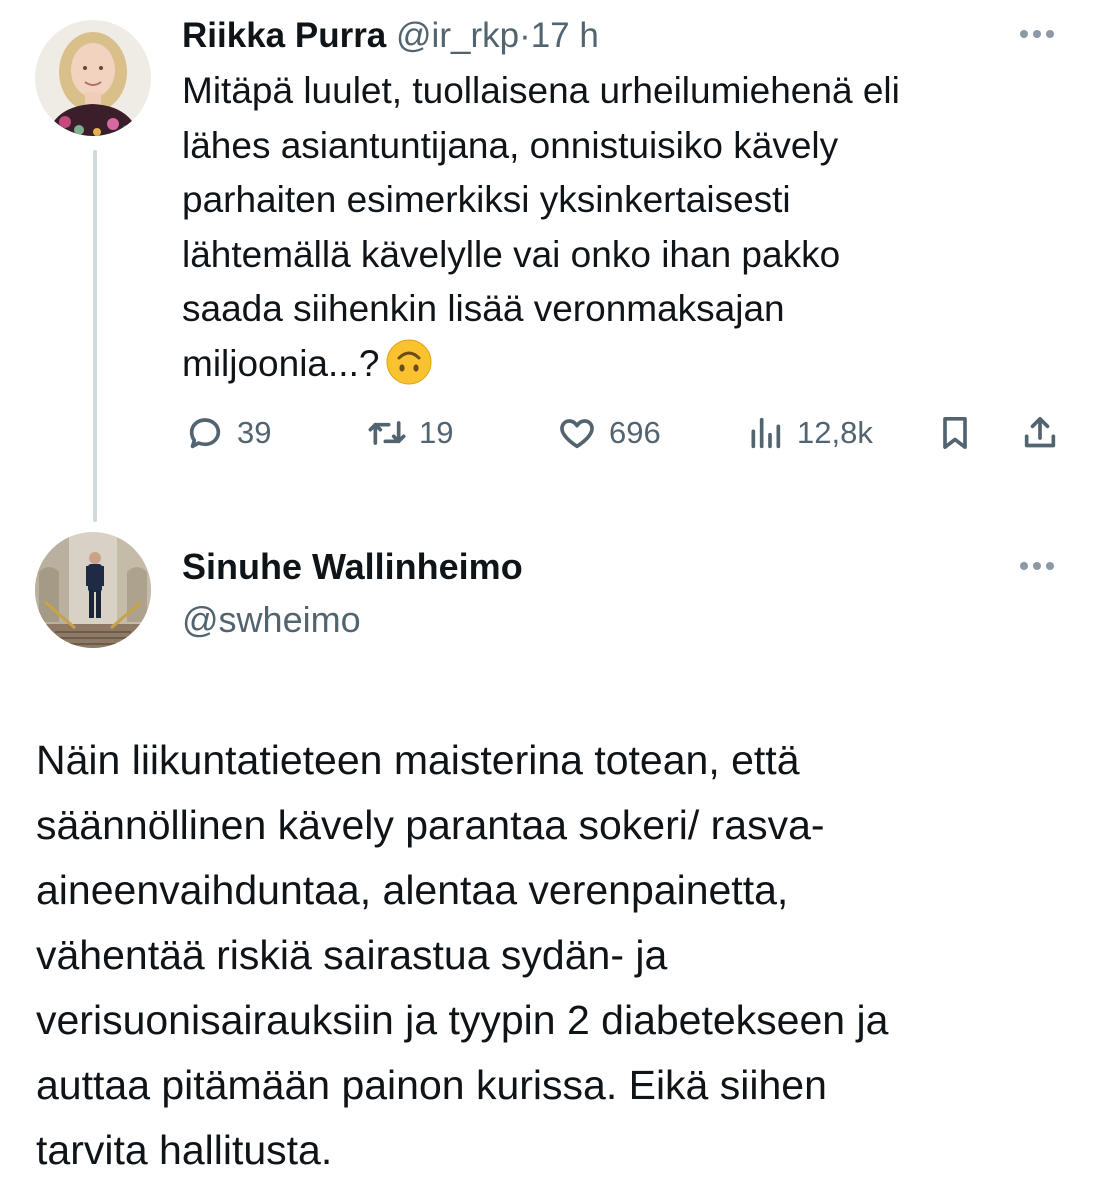 Image resolution: width=1098 pixels, height=1200 pixels. I want to click on retweet-icon, so click(387, 433).